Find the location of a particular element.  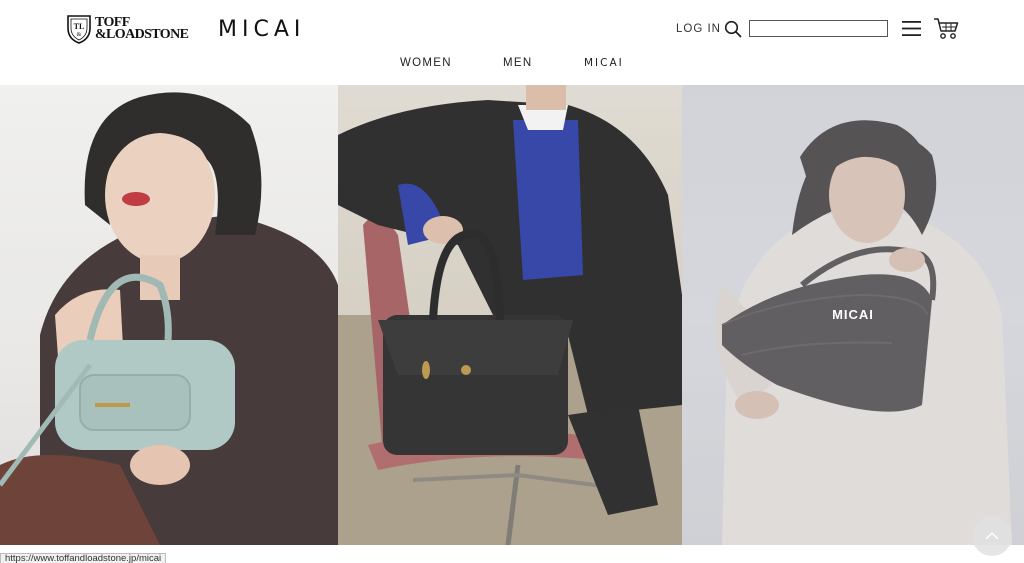

browser-status-url: https://www.toffandloadstone.jp/micai is located at coordinates (83, 558).